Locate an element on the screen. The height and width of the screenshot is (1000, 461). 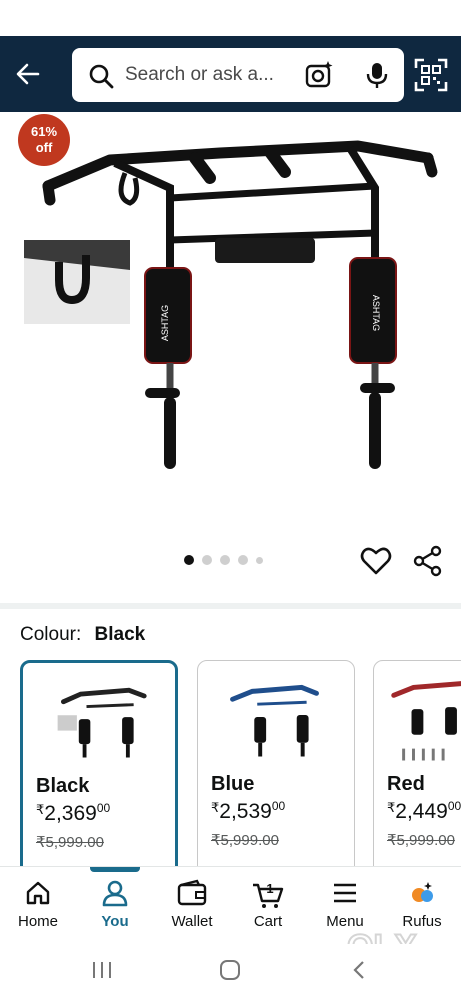
nav-cart-label: Cart is located at coordinates (268, 921).